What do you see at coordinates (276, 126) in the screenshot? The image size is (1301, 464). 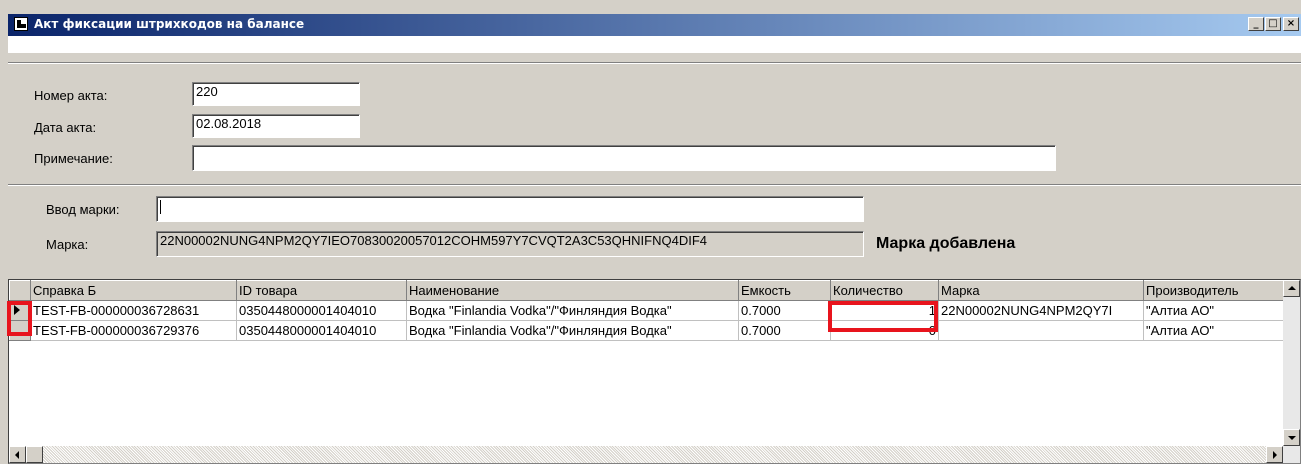 I see `act-date-field: 02.08.2018` at bounding box center [276, 126].